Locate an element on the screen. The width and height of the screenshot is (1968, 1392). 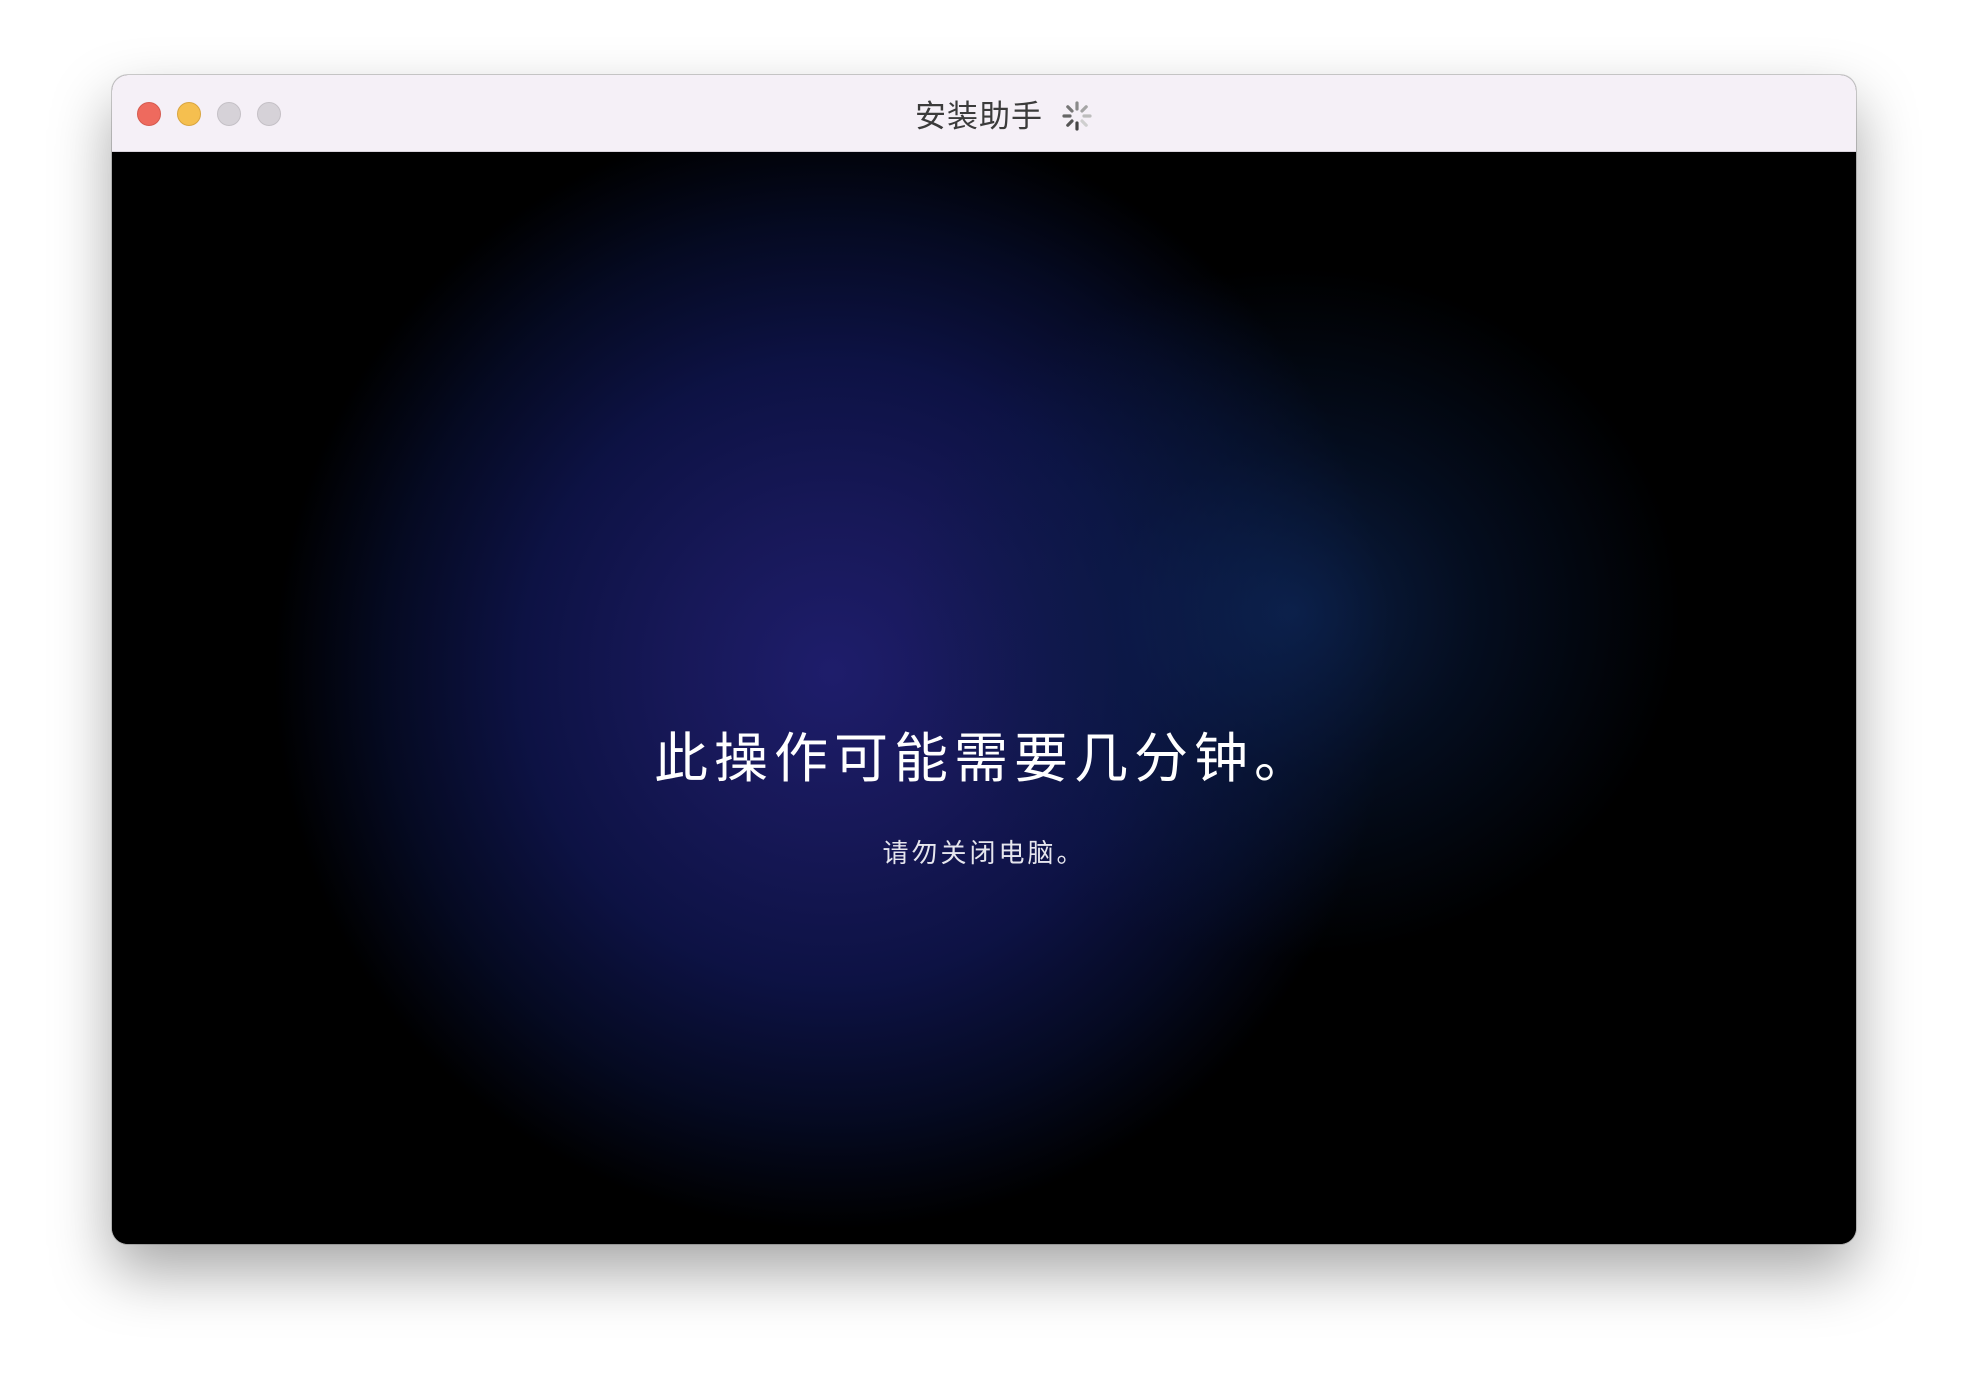
progress-headline: 此操作可能需要几分钟。 is located at coordinates (984, 758).